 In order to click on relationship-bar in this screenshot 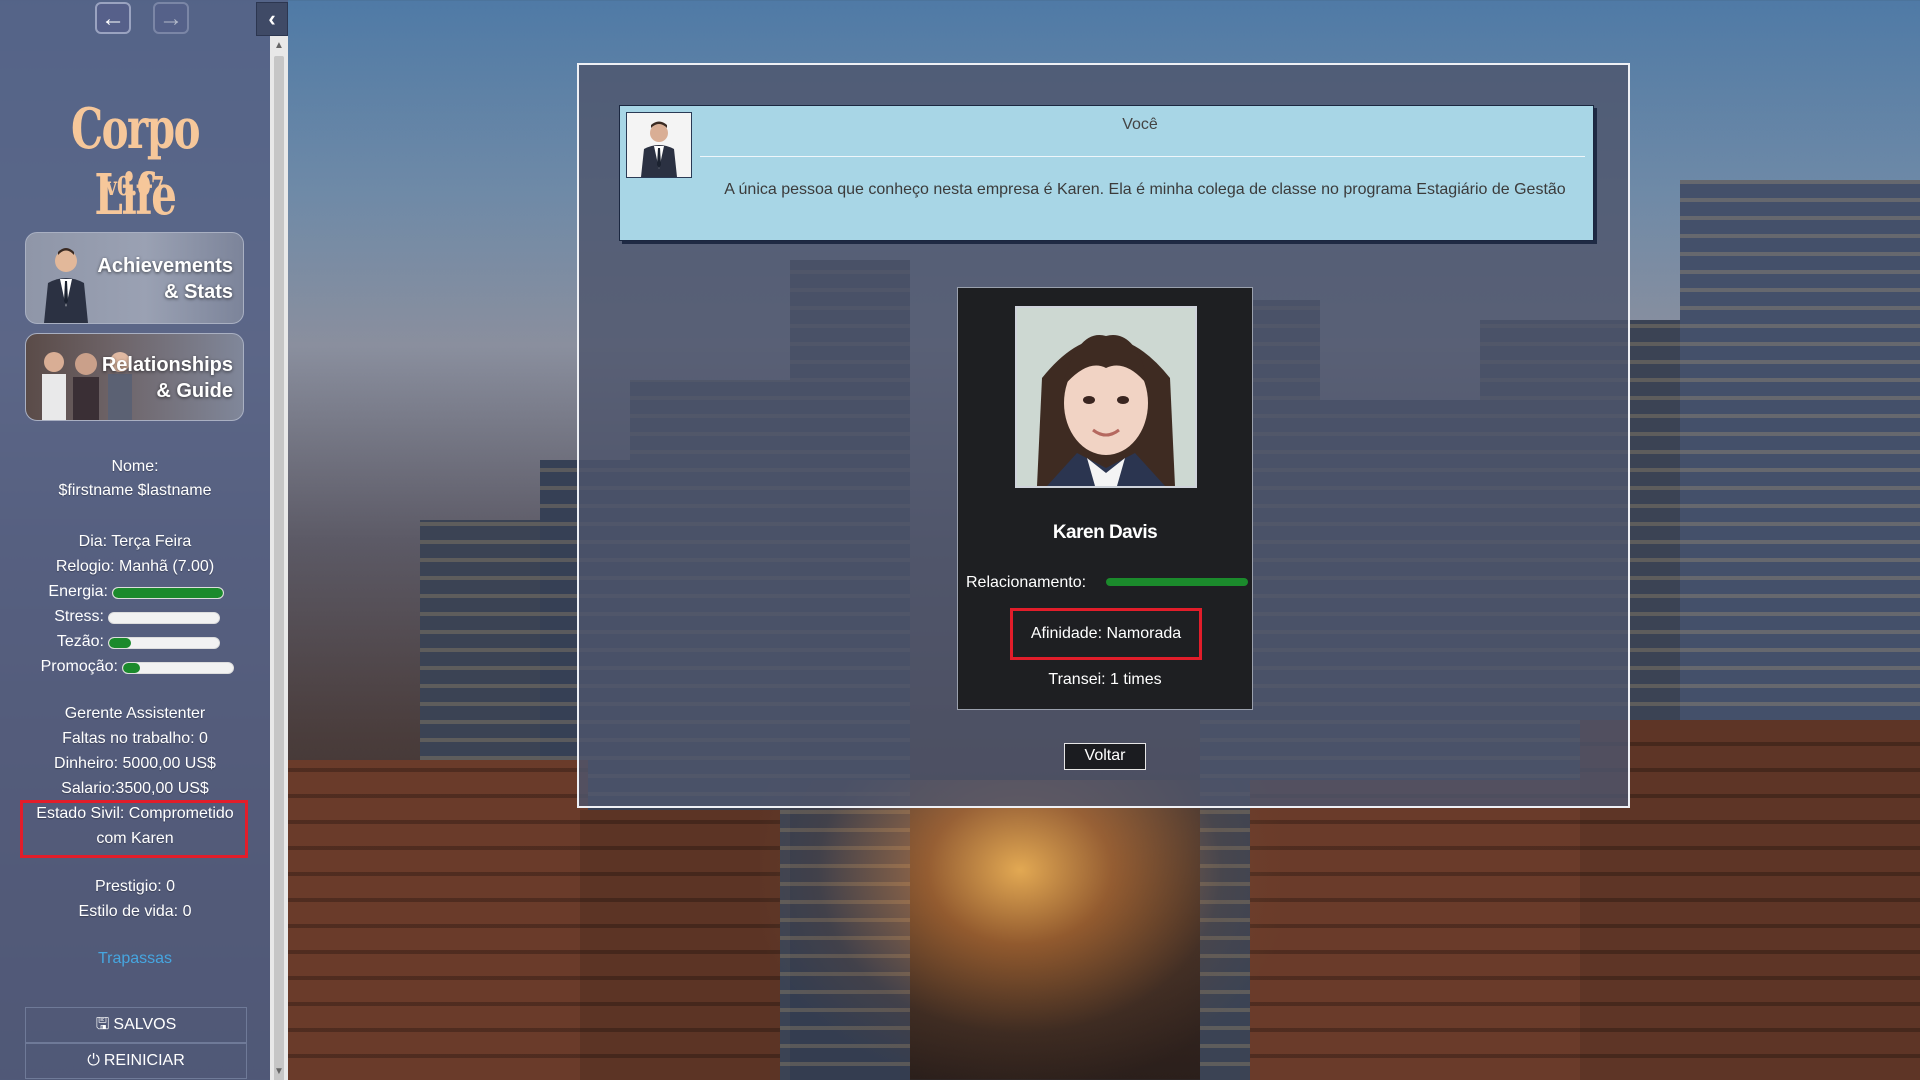, I will do `click(1177, 582)`.